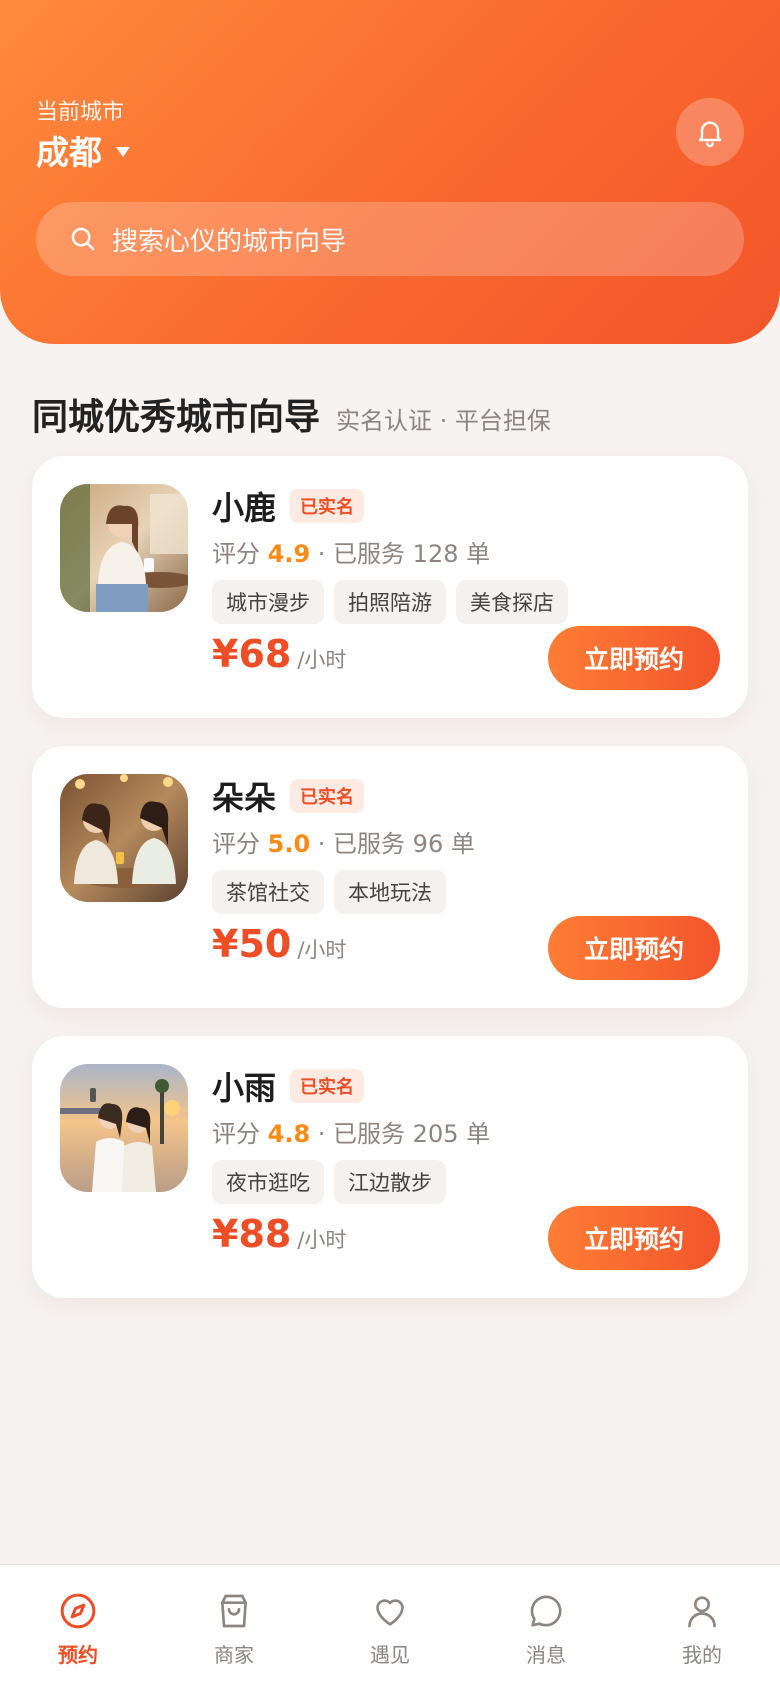  Describe the element at coordinates (229, 241) in the screenshot. I see `search-placeholder: 搜索心仪的城市向导` at that location.